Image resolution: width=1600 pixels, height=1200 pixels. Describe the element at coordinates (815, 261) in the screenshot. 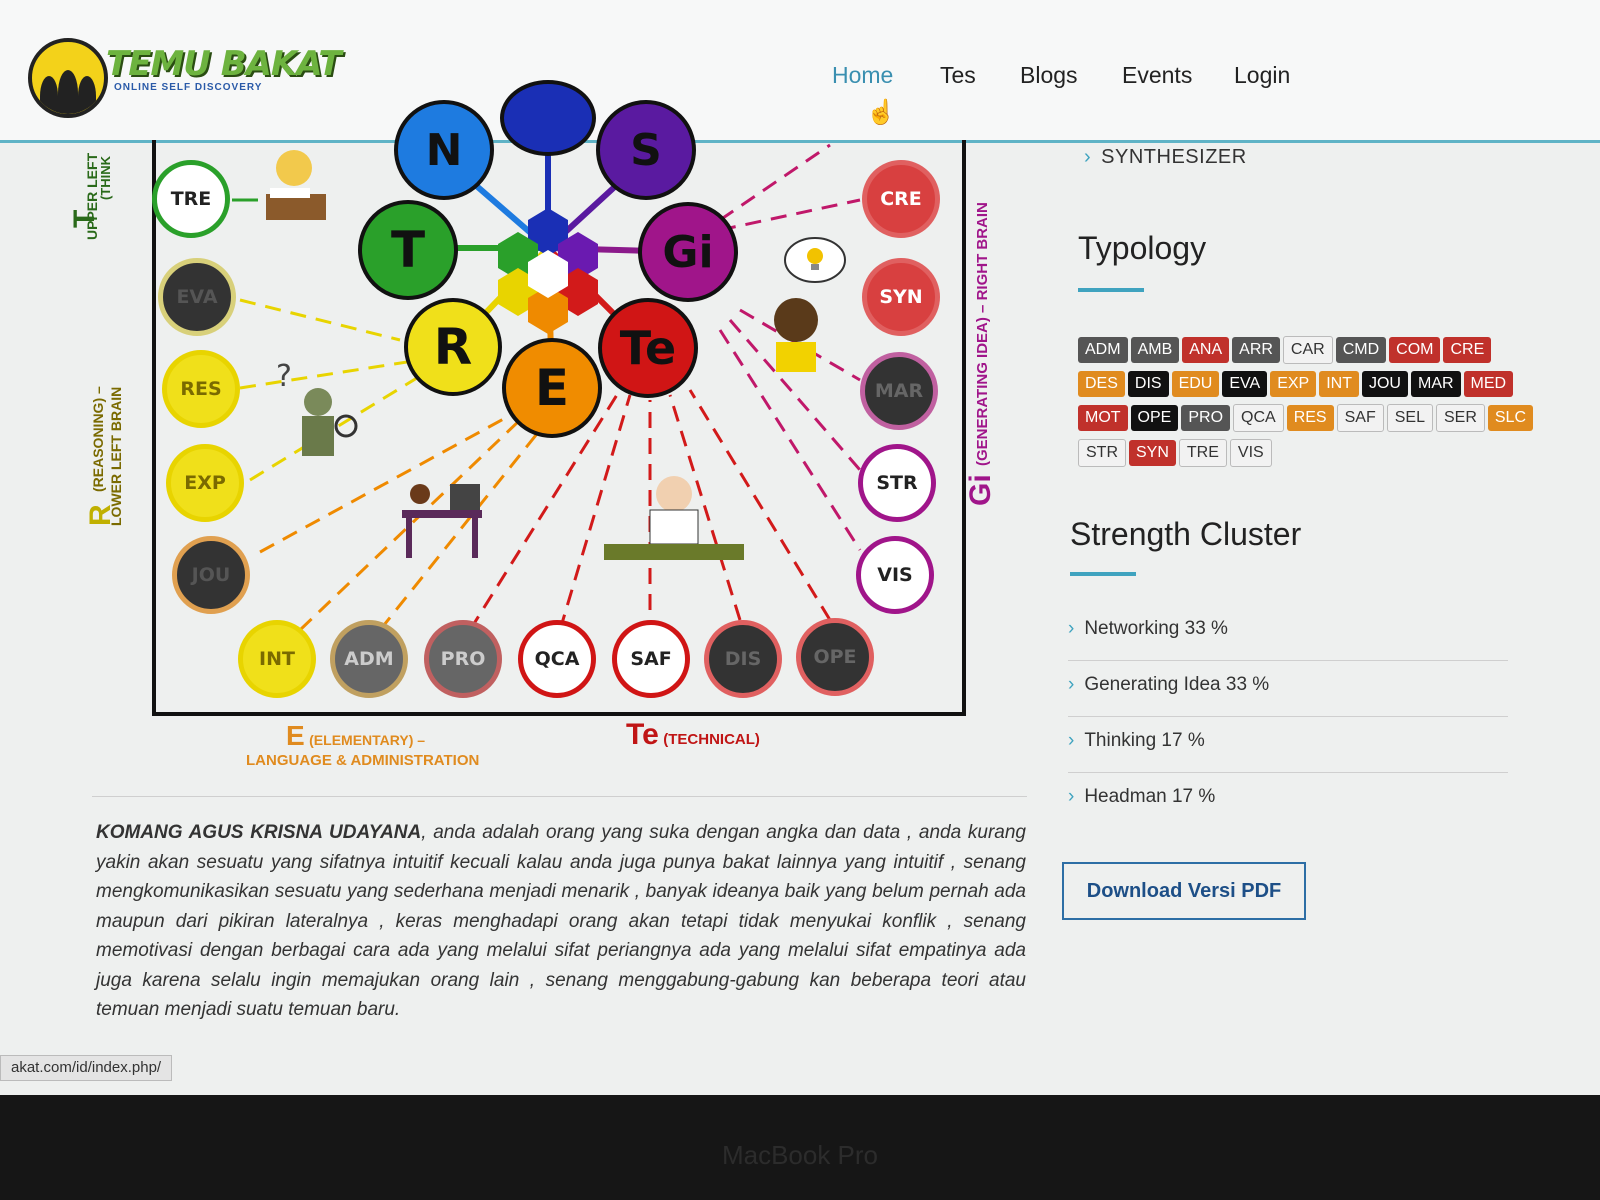

I see `lightbulb-icon` at that location.